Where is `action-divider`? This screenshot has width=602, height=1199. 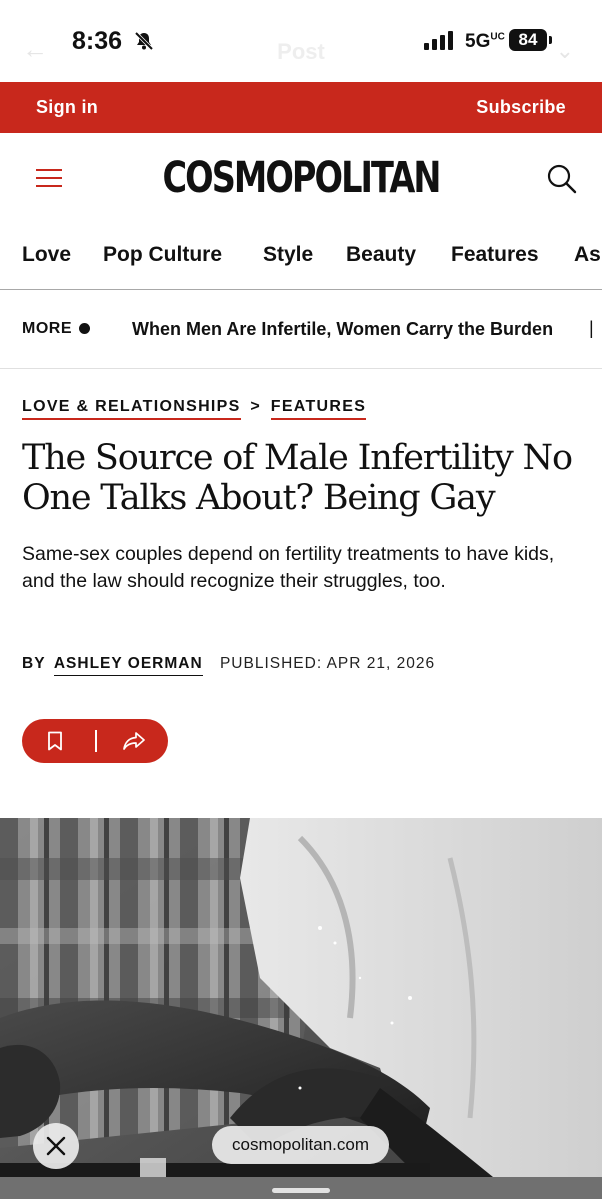 action-divider is located at coordinates (96, 741).